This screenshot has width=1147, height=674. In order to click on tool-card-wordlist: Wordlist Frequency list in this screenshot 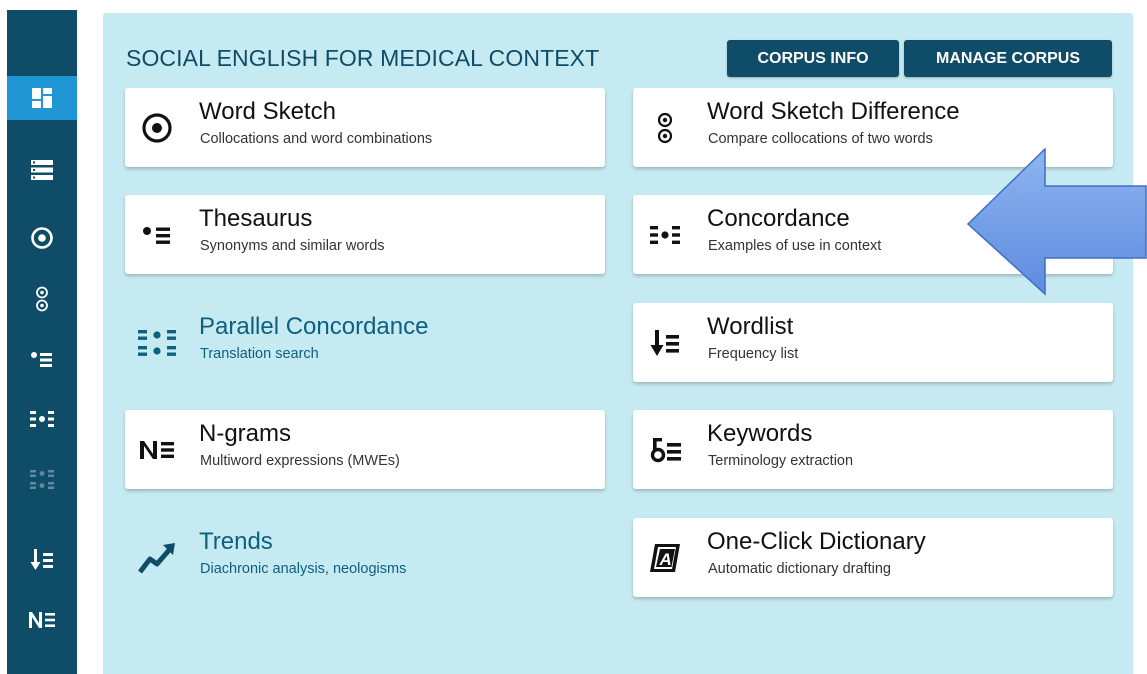, I will do `click(873, 342)`.